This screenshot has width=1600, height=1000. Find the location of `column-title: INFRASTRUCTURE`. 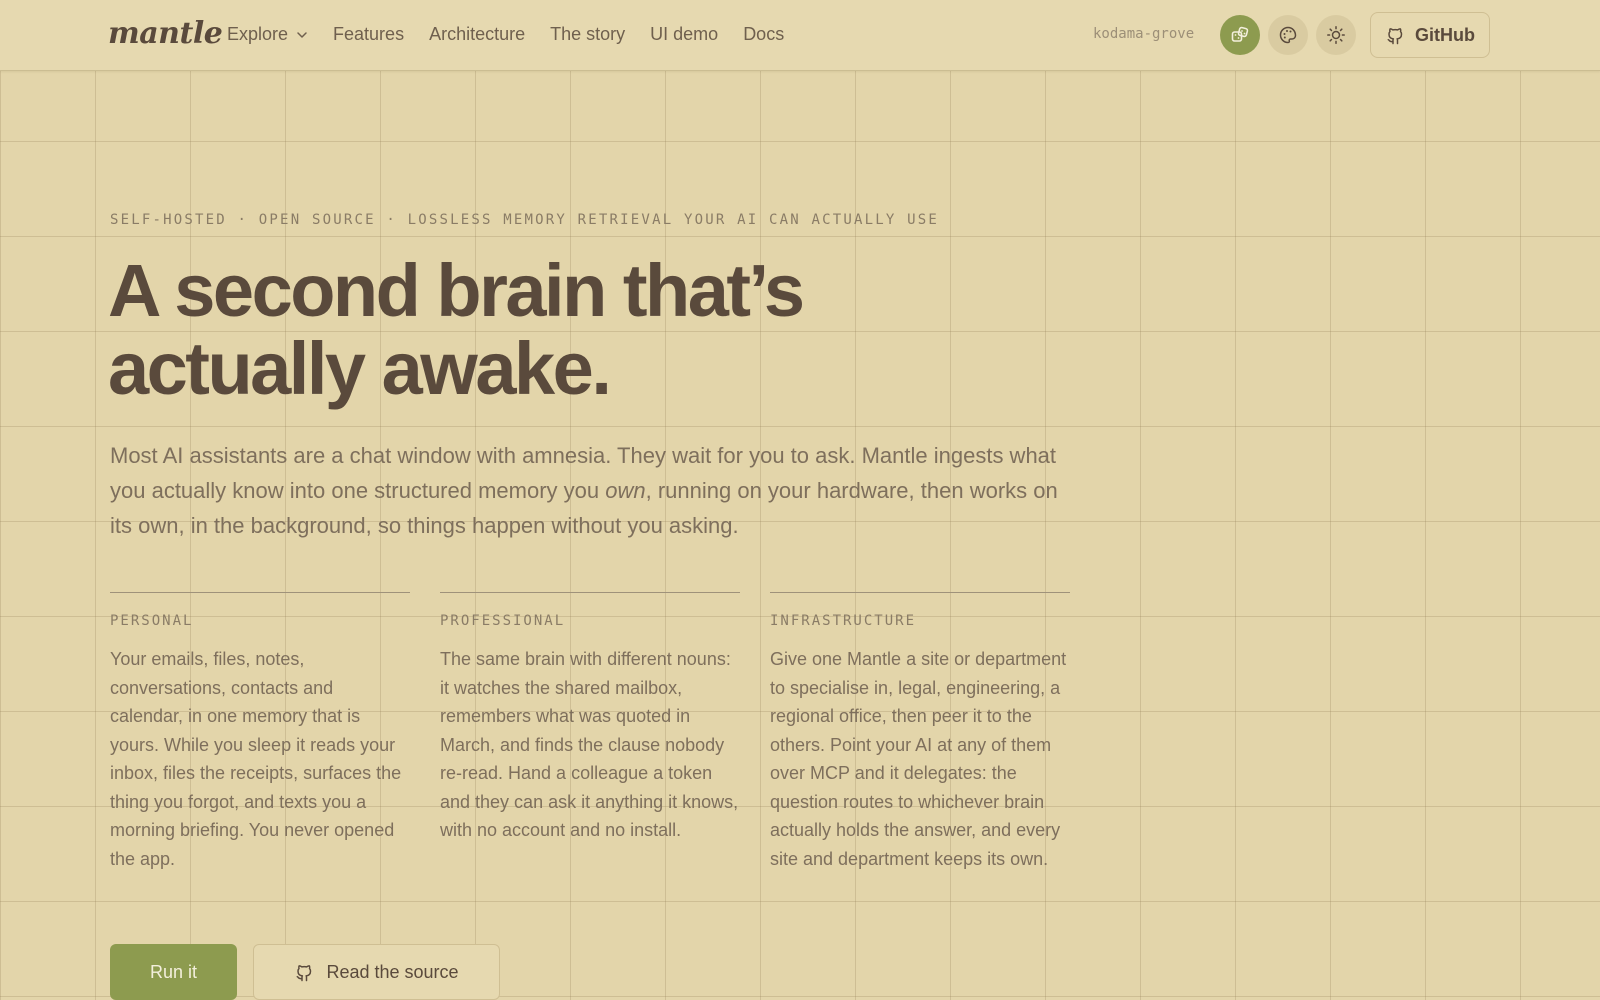

column-title: INFRASTRUCTURE is located at coordinates (843, 621).